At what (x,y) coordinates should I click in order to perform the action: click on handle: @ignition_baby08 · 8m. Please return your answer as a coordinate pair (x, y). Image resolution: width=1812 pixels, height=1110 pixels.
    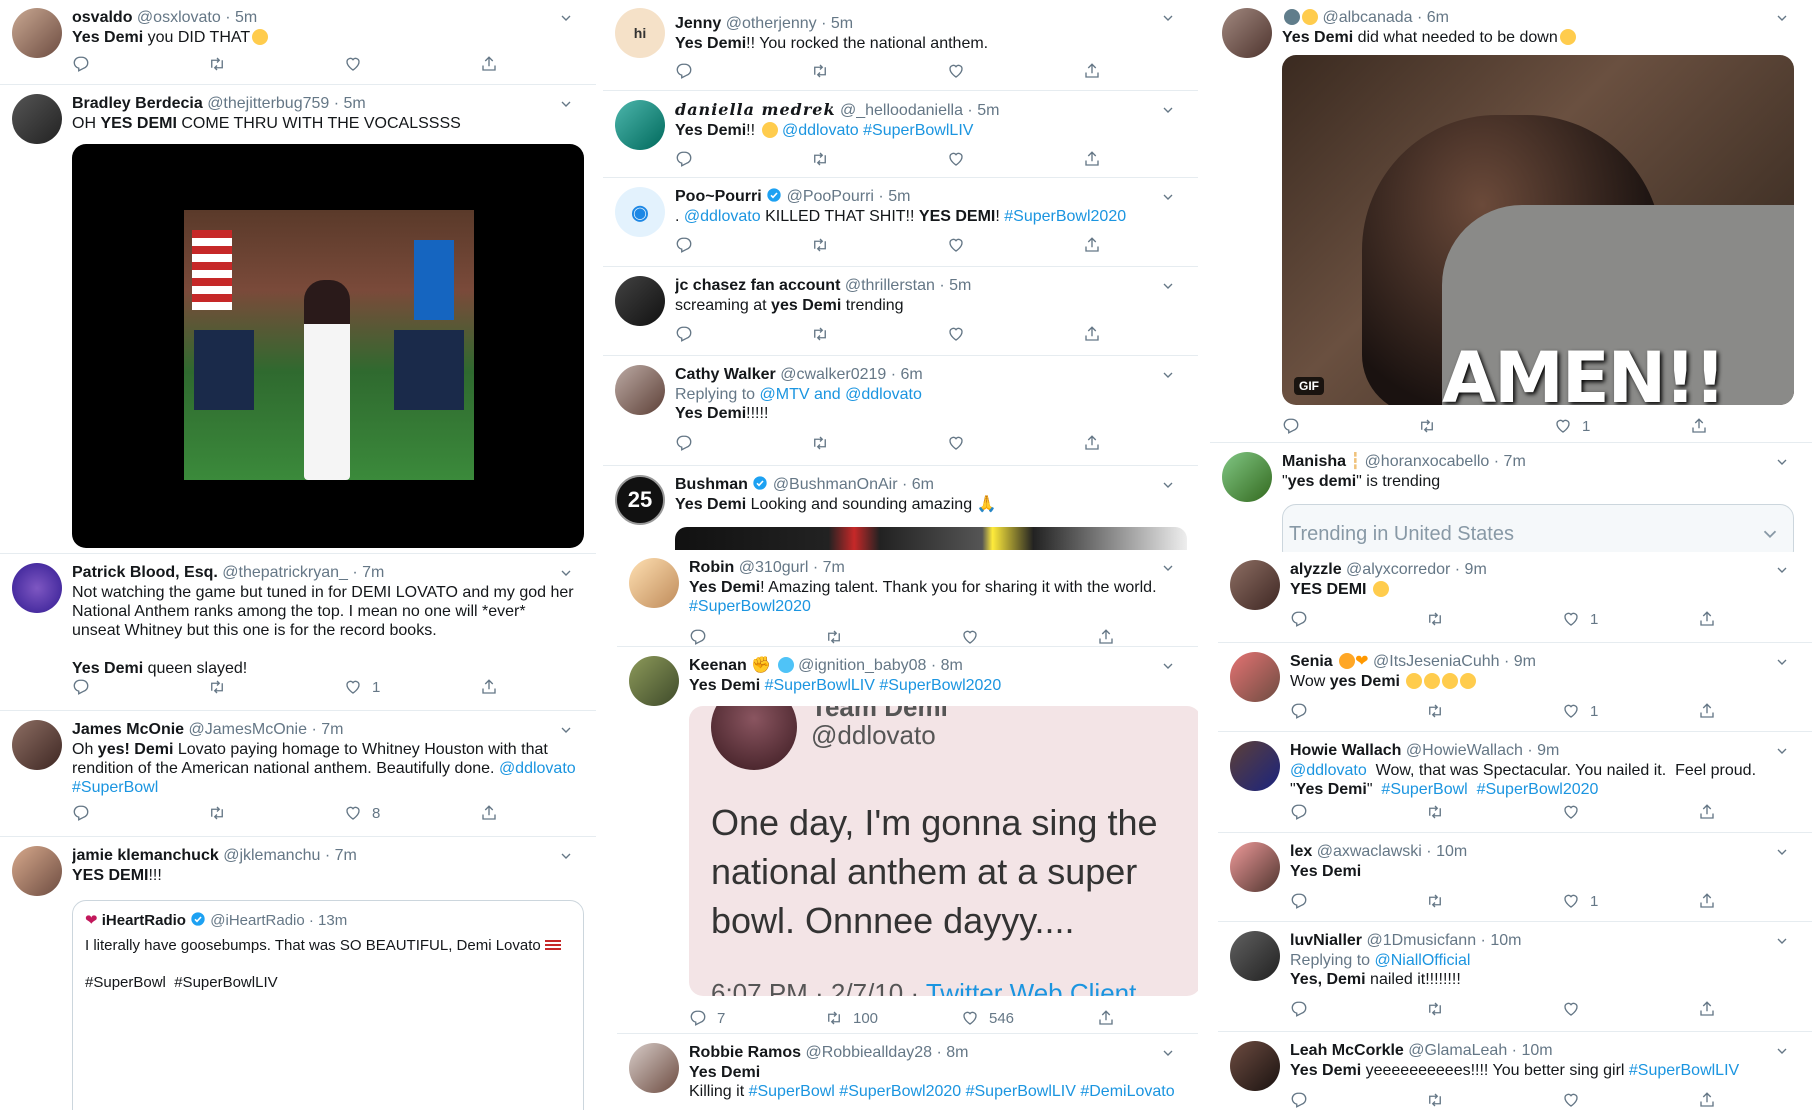
    Looking at the image, I should click on (880, 665).